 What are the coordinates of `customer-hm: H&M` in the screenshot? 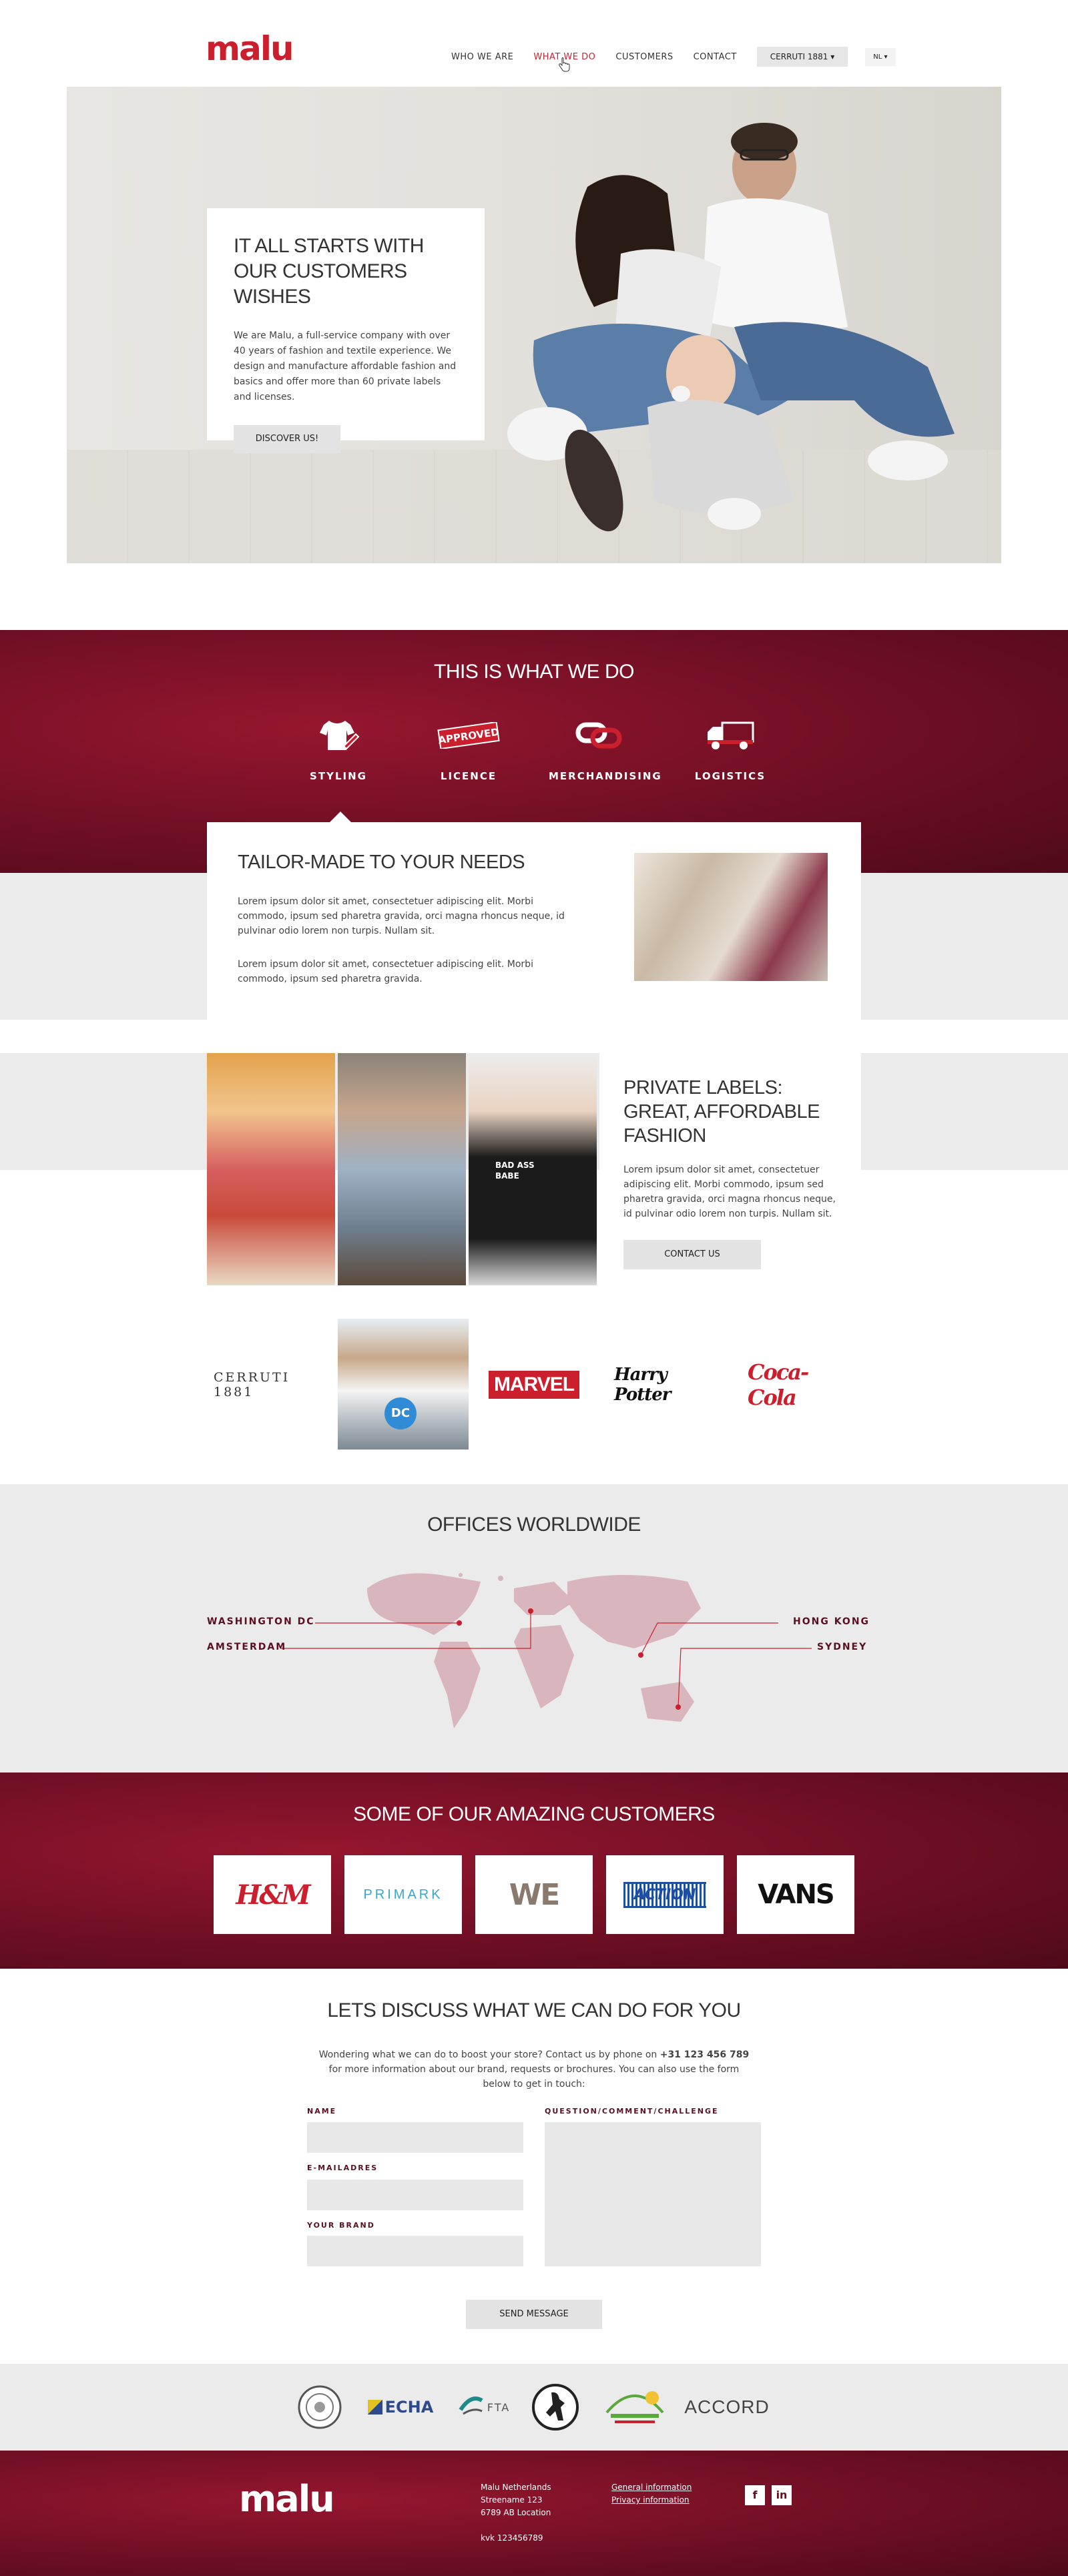 It's located at (272, 1894).